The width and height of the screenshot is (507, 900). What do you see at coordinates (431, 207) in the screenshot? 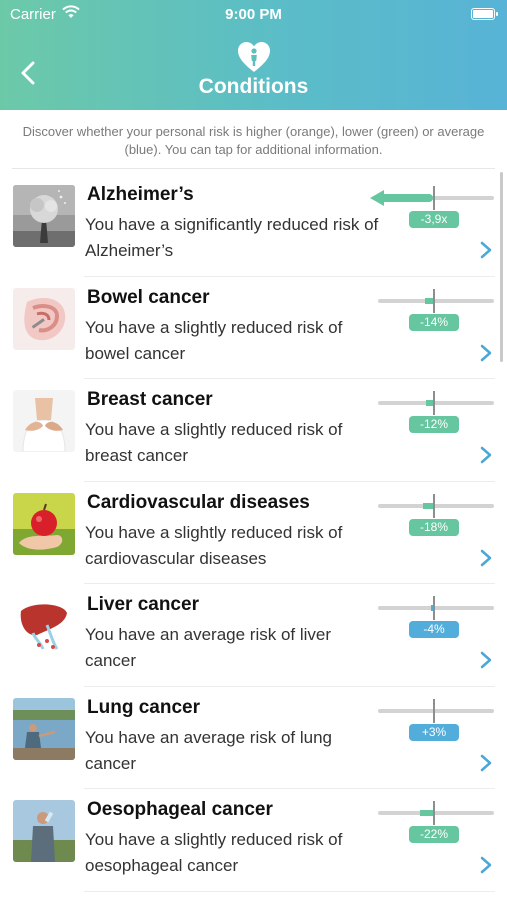
I see `risk-meter: -3,9x` at bounding box center [431, 207].